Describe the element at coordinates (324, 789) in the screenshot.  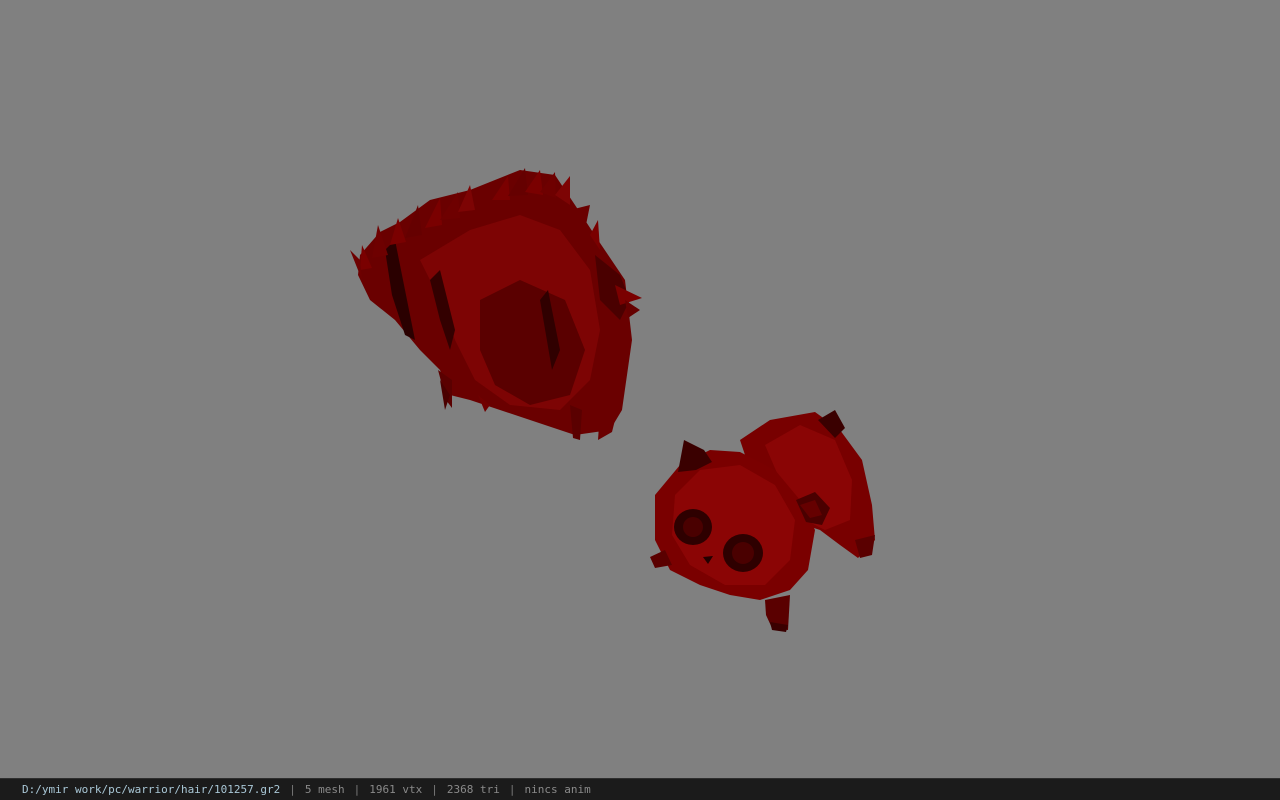
I see `mesh-count-label: 5 mesh` at that location.